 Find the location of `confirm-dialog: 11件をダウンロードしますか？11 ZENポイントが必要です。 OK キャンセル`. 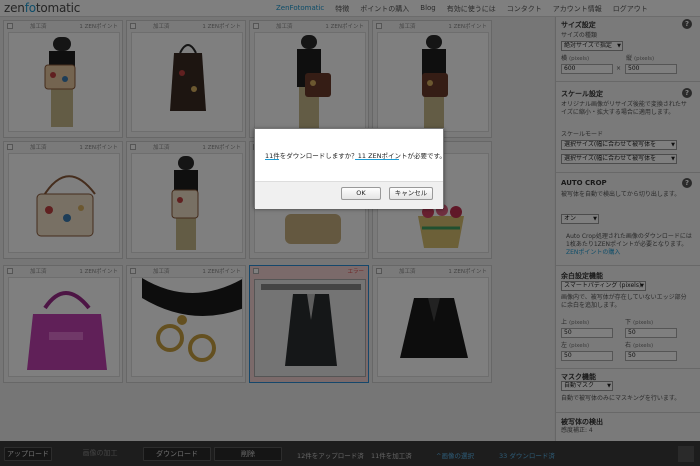

confirm-dialog: 11件をダウンロードしますか？11 ZENポイントが必要です。 OK キャンセル is located at coordinates (350, 168).